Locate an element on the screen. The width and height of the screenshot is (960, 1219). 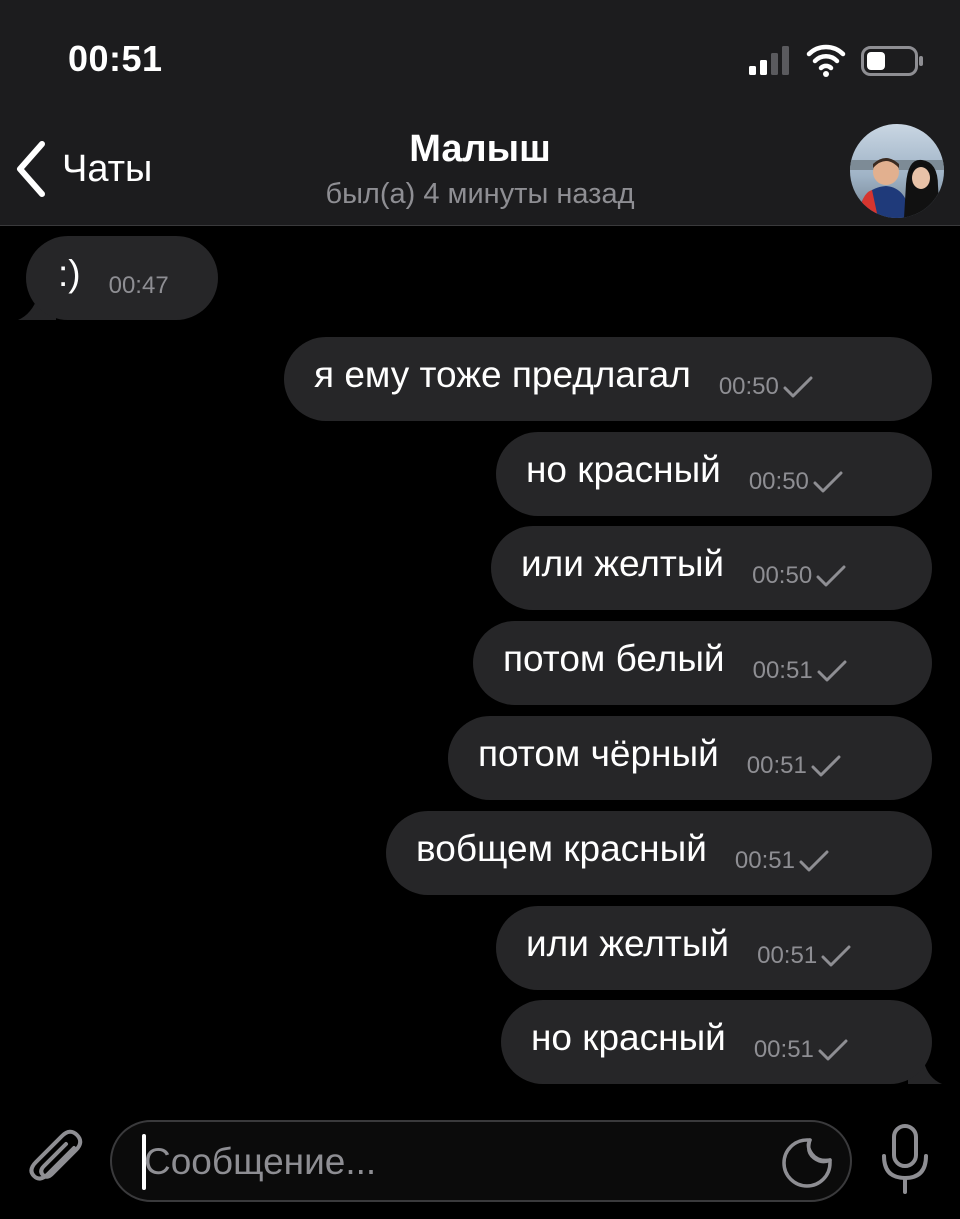
message-bubble-incoming: :) 00:47 is located at coordinates (122, 278).